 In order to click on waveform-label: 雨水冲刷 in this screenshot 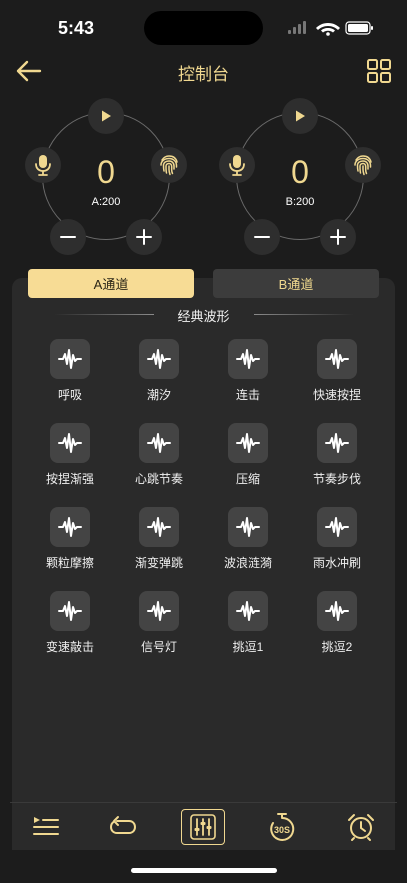, I will do `click(336, 563)`.